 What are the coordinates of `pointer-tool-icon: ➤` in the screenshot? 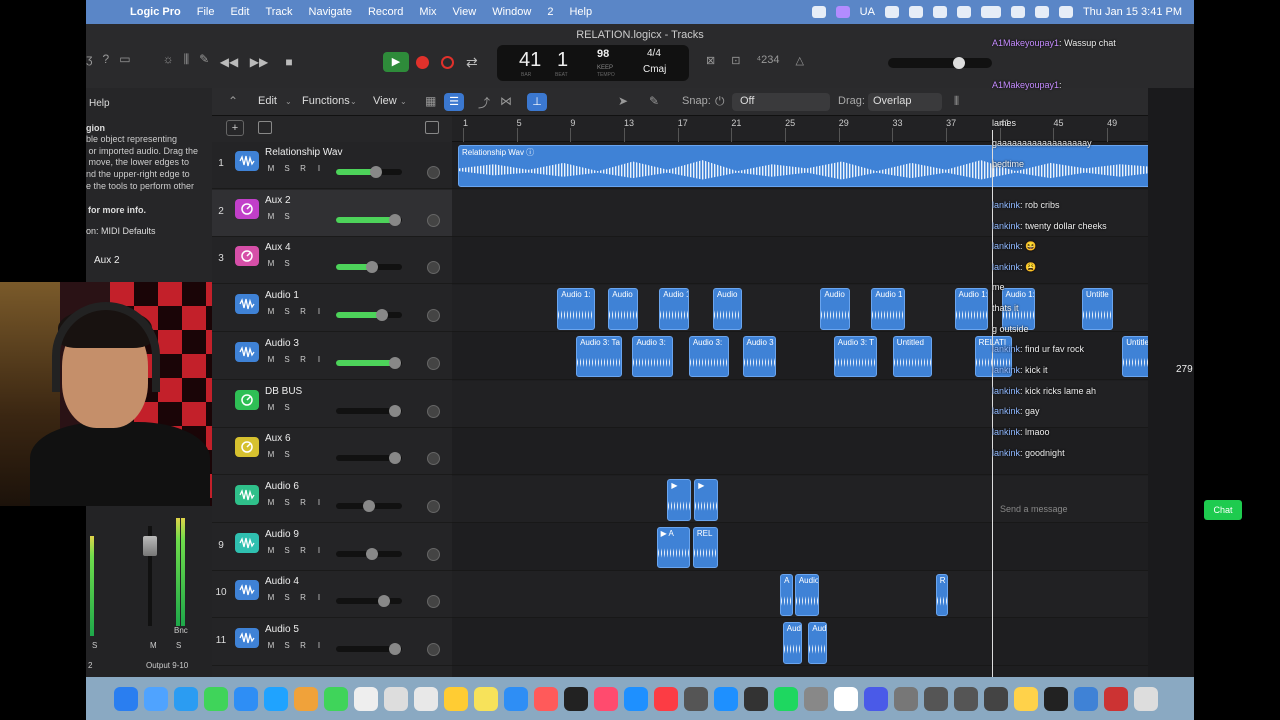 It's located at (623, 101).